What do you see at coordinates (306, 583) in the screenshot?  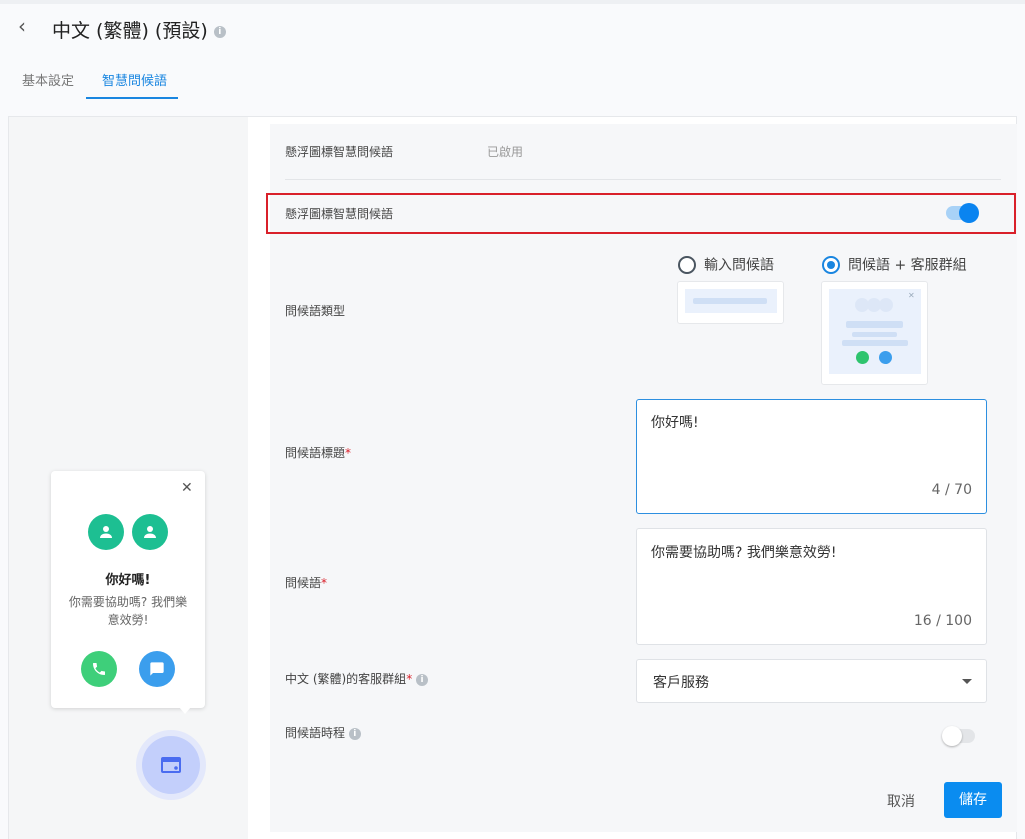 I see `message-label: 問候語*` at bounding box center [306, 583].